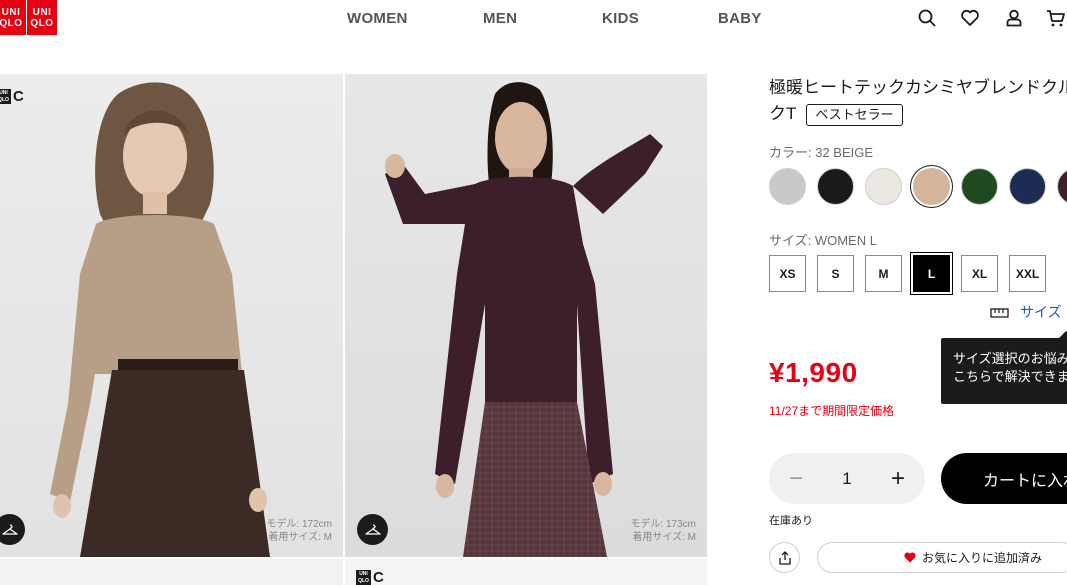  What do you see at coordinates (883, 273) in the screenshot?
I see `size-option: M` at bounding box center [883, 273].